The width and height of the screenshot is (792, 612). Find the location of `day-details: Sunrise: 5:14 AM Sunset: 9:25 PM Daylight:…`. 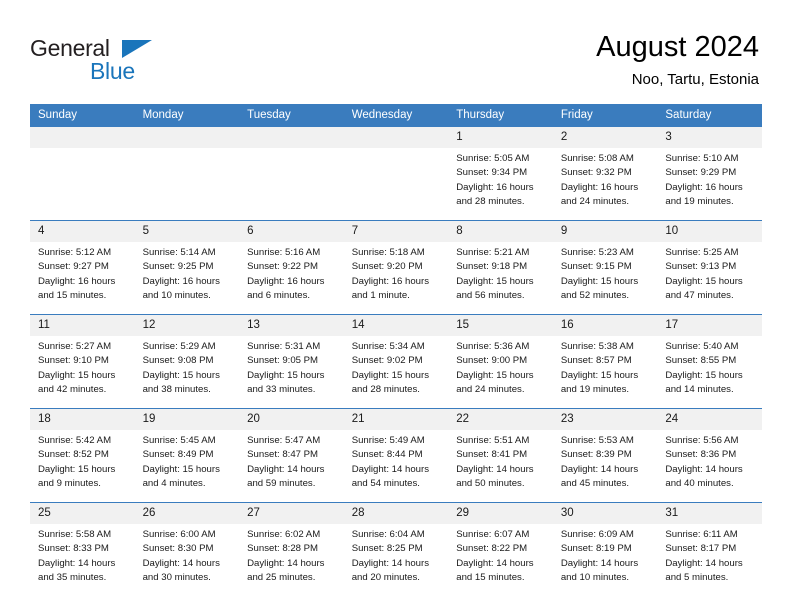

day-details: Sunrise: 5:14 AM Sunset: 9:25 PM Daylight:… is located at coordinates (187, 273).